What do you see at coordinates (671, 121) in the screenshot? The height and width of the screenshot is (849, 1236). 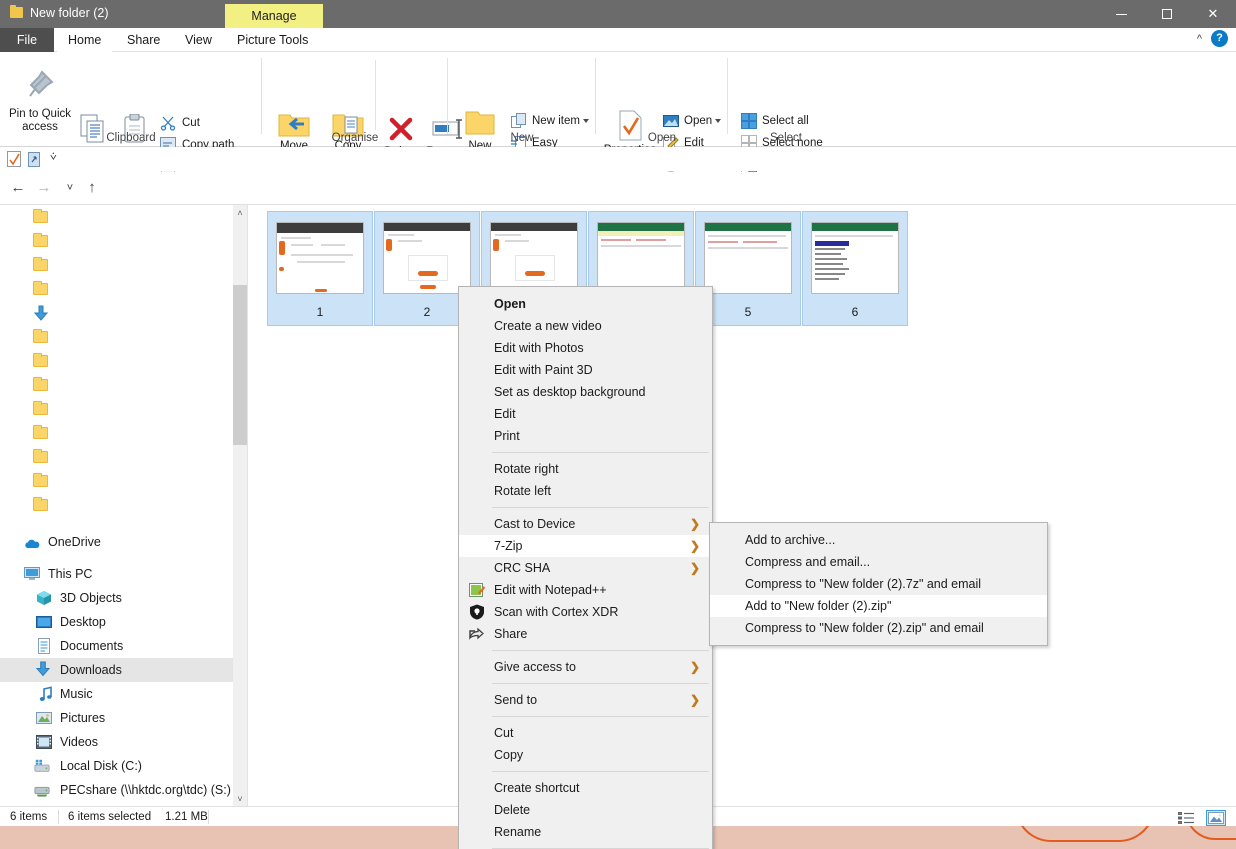 I see `open-picture-icon` at bounding box center [671, 121].